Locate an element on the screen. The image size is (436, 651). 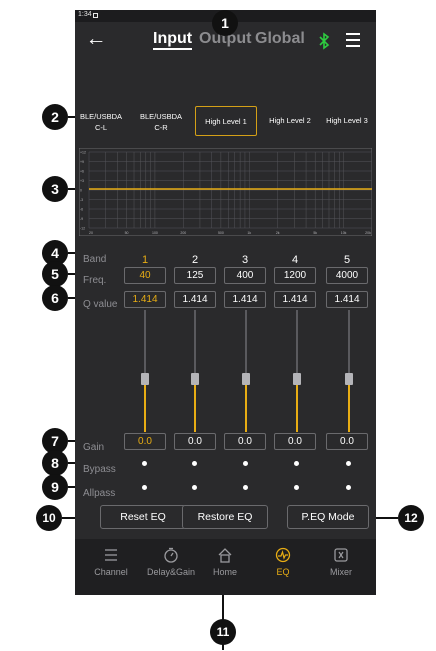
band-number: 5 is located at coordinates (347, 260).